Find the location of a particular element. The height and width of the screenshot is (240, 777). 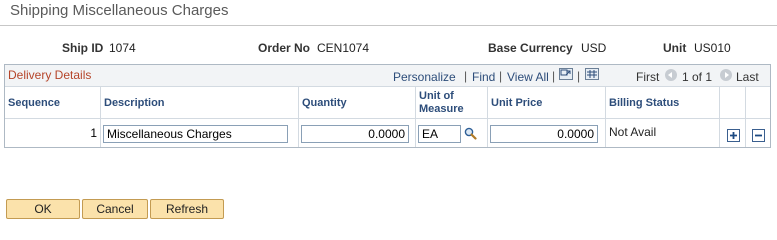

cell-add-row is located at coordinates (732, 133).